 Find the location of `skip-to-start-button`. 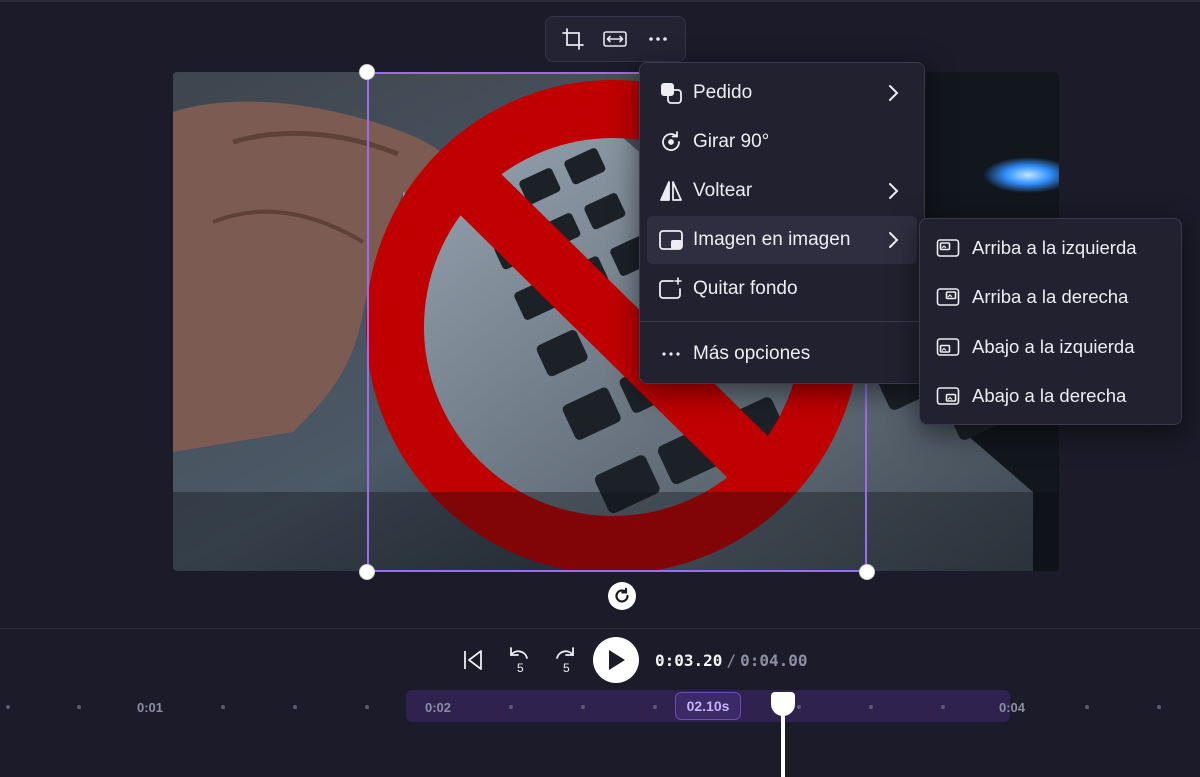

skip-to-start-button is located at coordinates (473, 660).